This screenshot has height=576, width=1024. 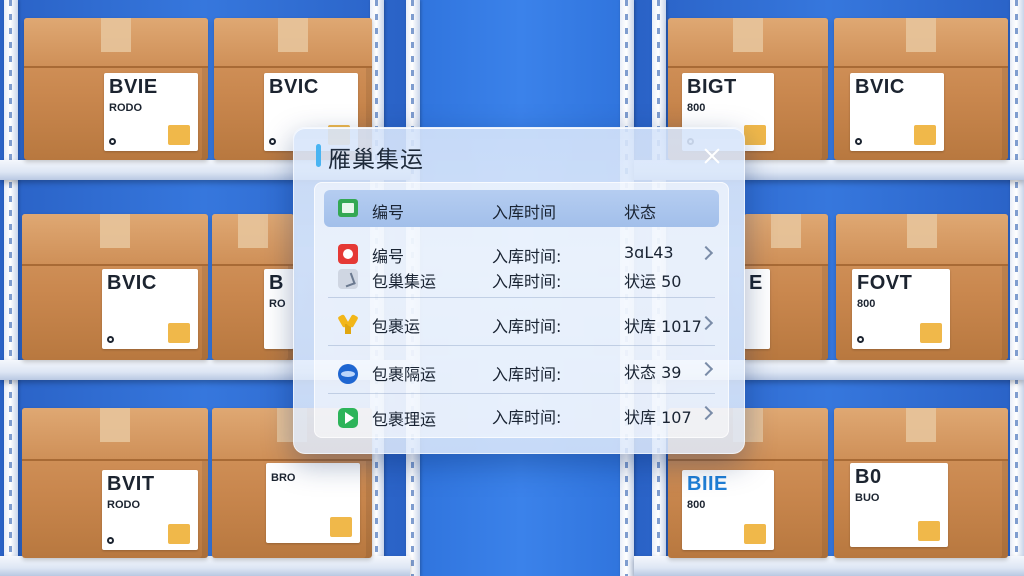 What do you see at coordinates (253, 287) in the screenshot?
I see `parcel-box: BRO` at bounding box center [253, 287].